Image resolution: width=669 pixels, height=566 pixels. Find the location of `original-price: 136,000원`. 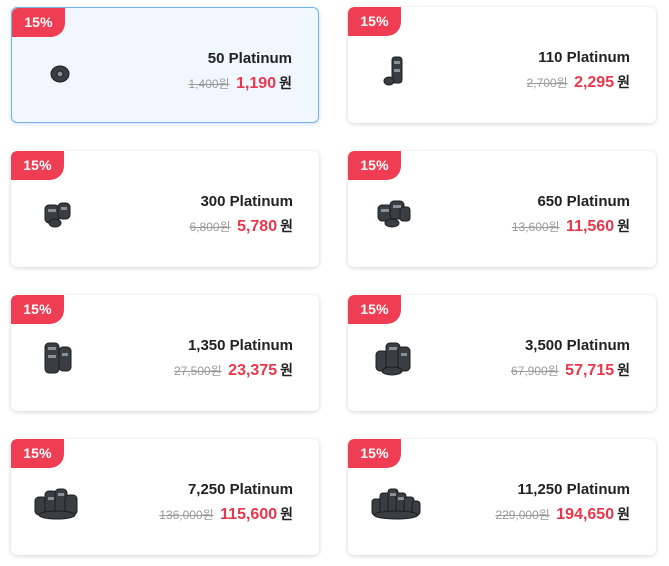

original-price: 136,000원 is located at coordinates (186, 515).